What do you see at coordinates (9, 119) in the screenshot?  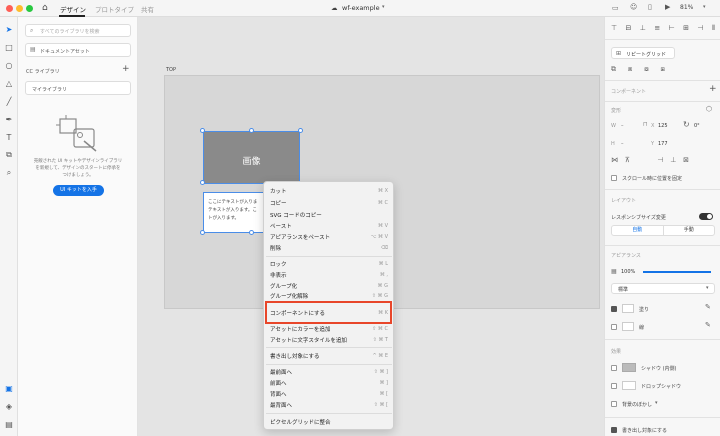 I see `pen-tool-icon: ✒` at bounding box center [9, 119].